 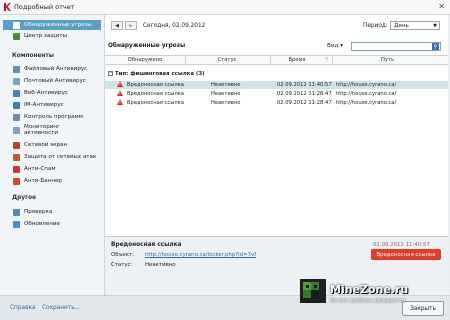 What do you see at coordinates (56, 69) in the screenshot?
I see `sidebar-item-label: Файловый Антивирус` at bounding box center [56, 69].